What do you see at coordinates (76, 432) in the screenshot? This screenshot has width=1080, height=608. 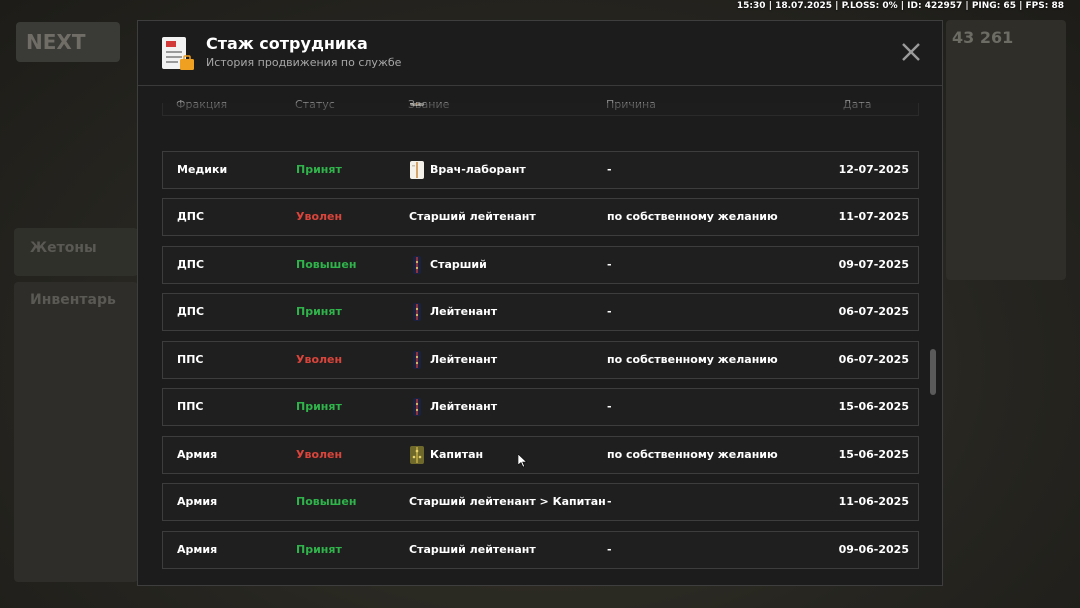 I see `inventory-panel: Инвентарь` at bounding box center [76, 432].